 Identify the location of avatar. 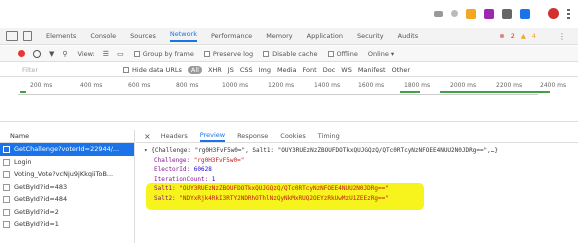
(553, 13).